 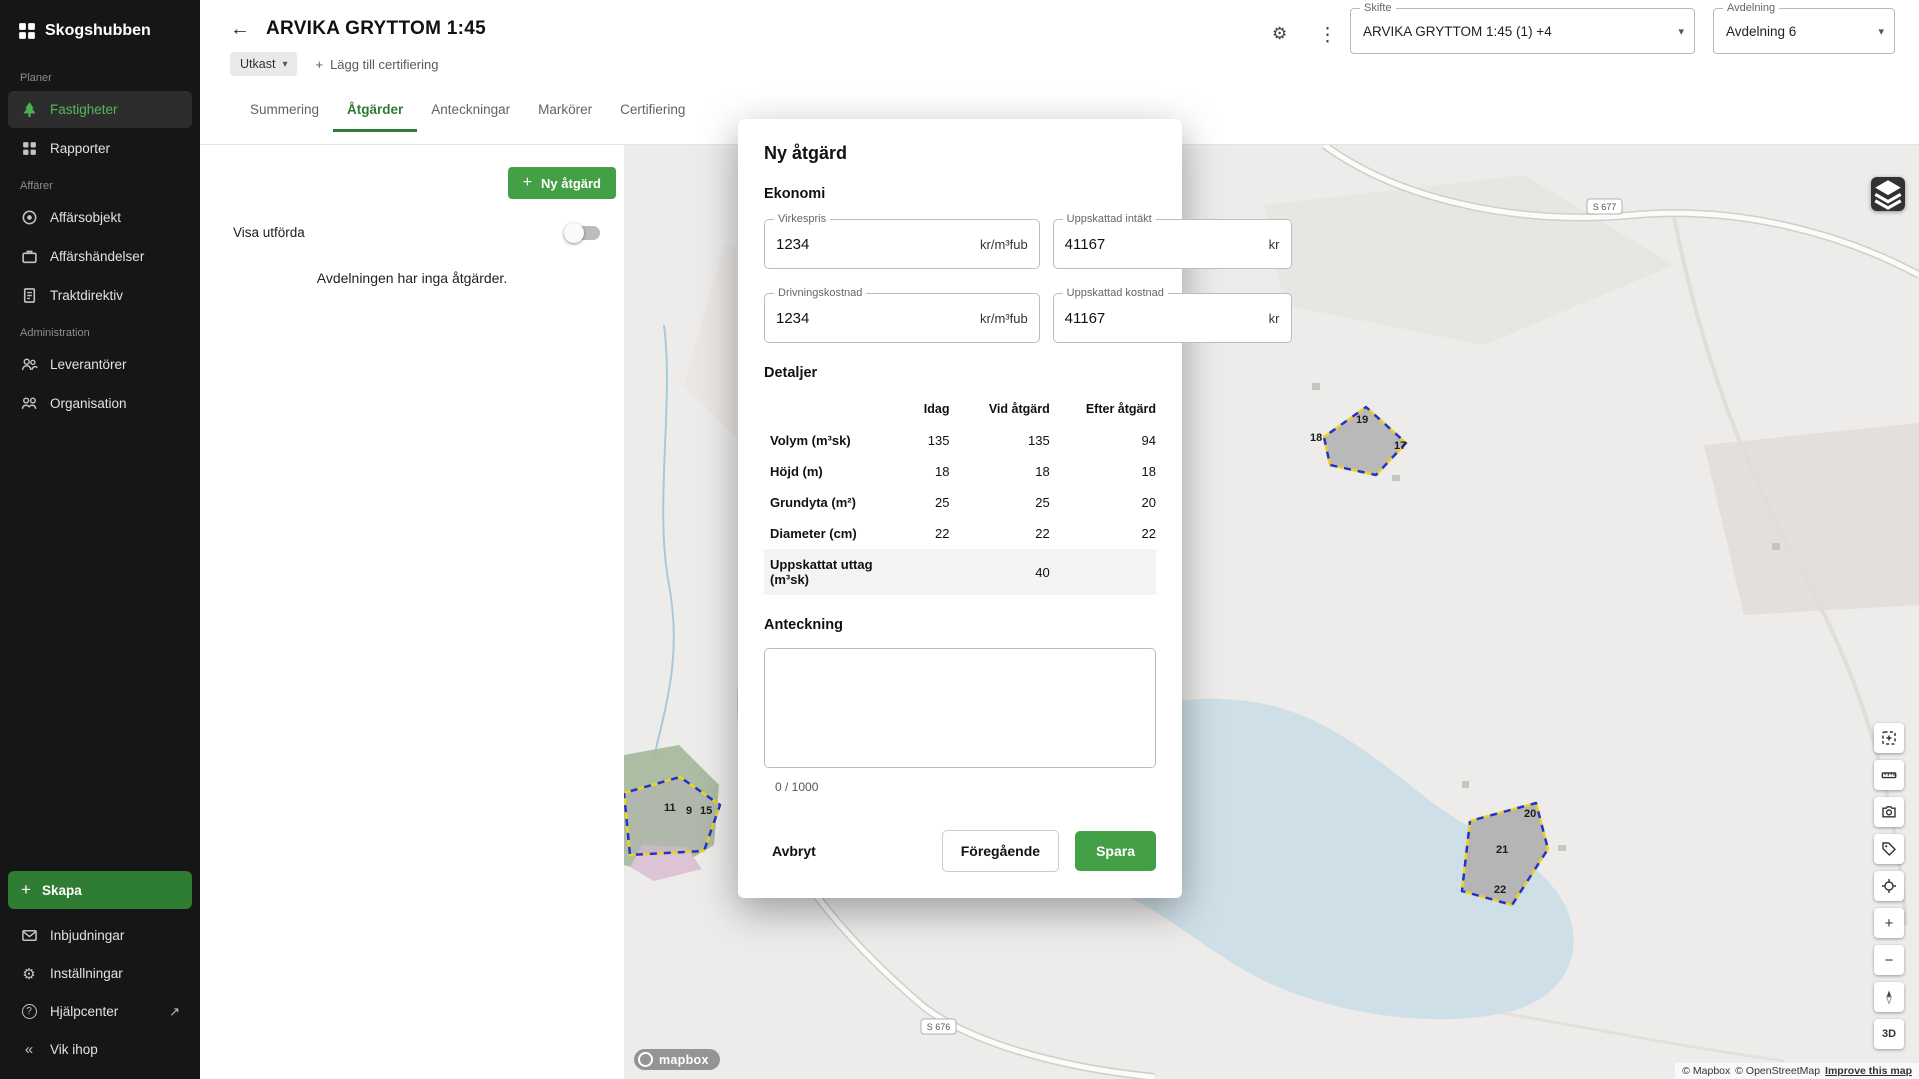 I want to click on road-shield-s677: S 677, so click(x=1604, y=206).